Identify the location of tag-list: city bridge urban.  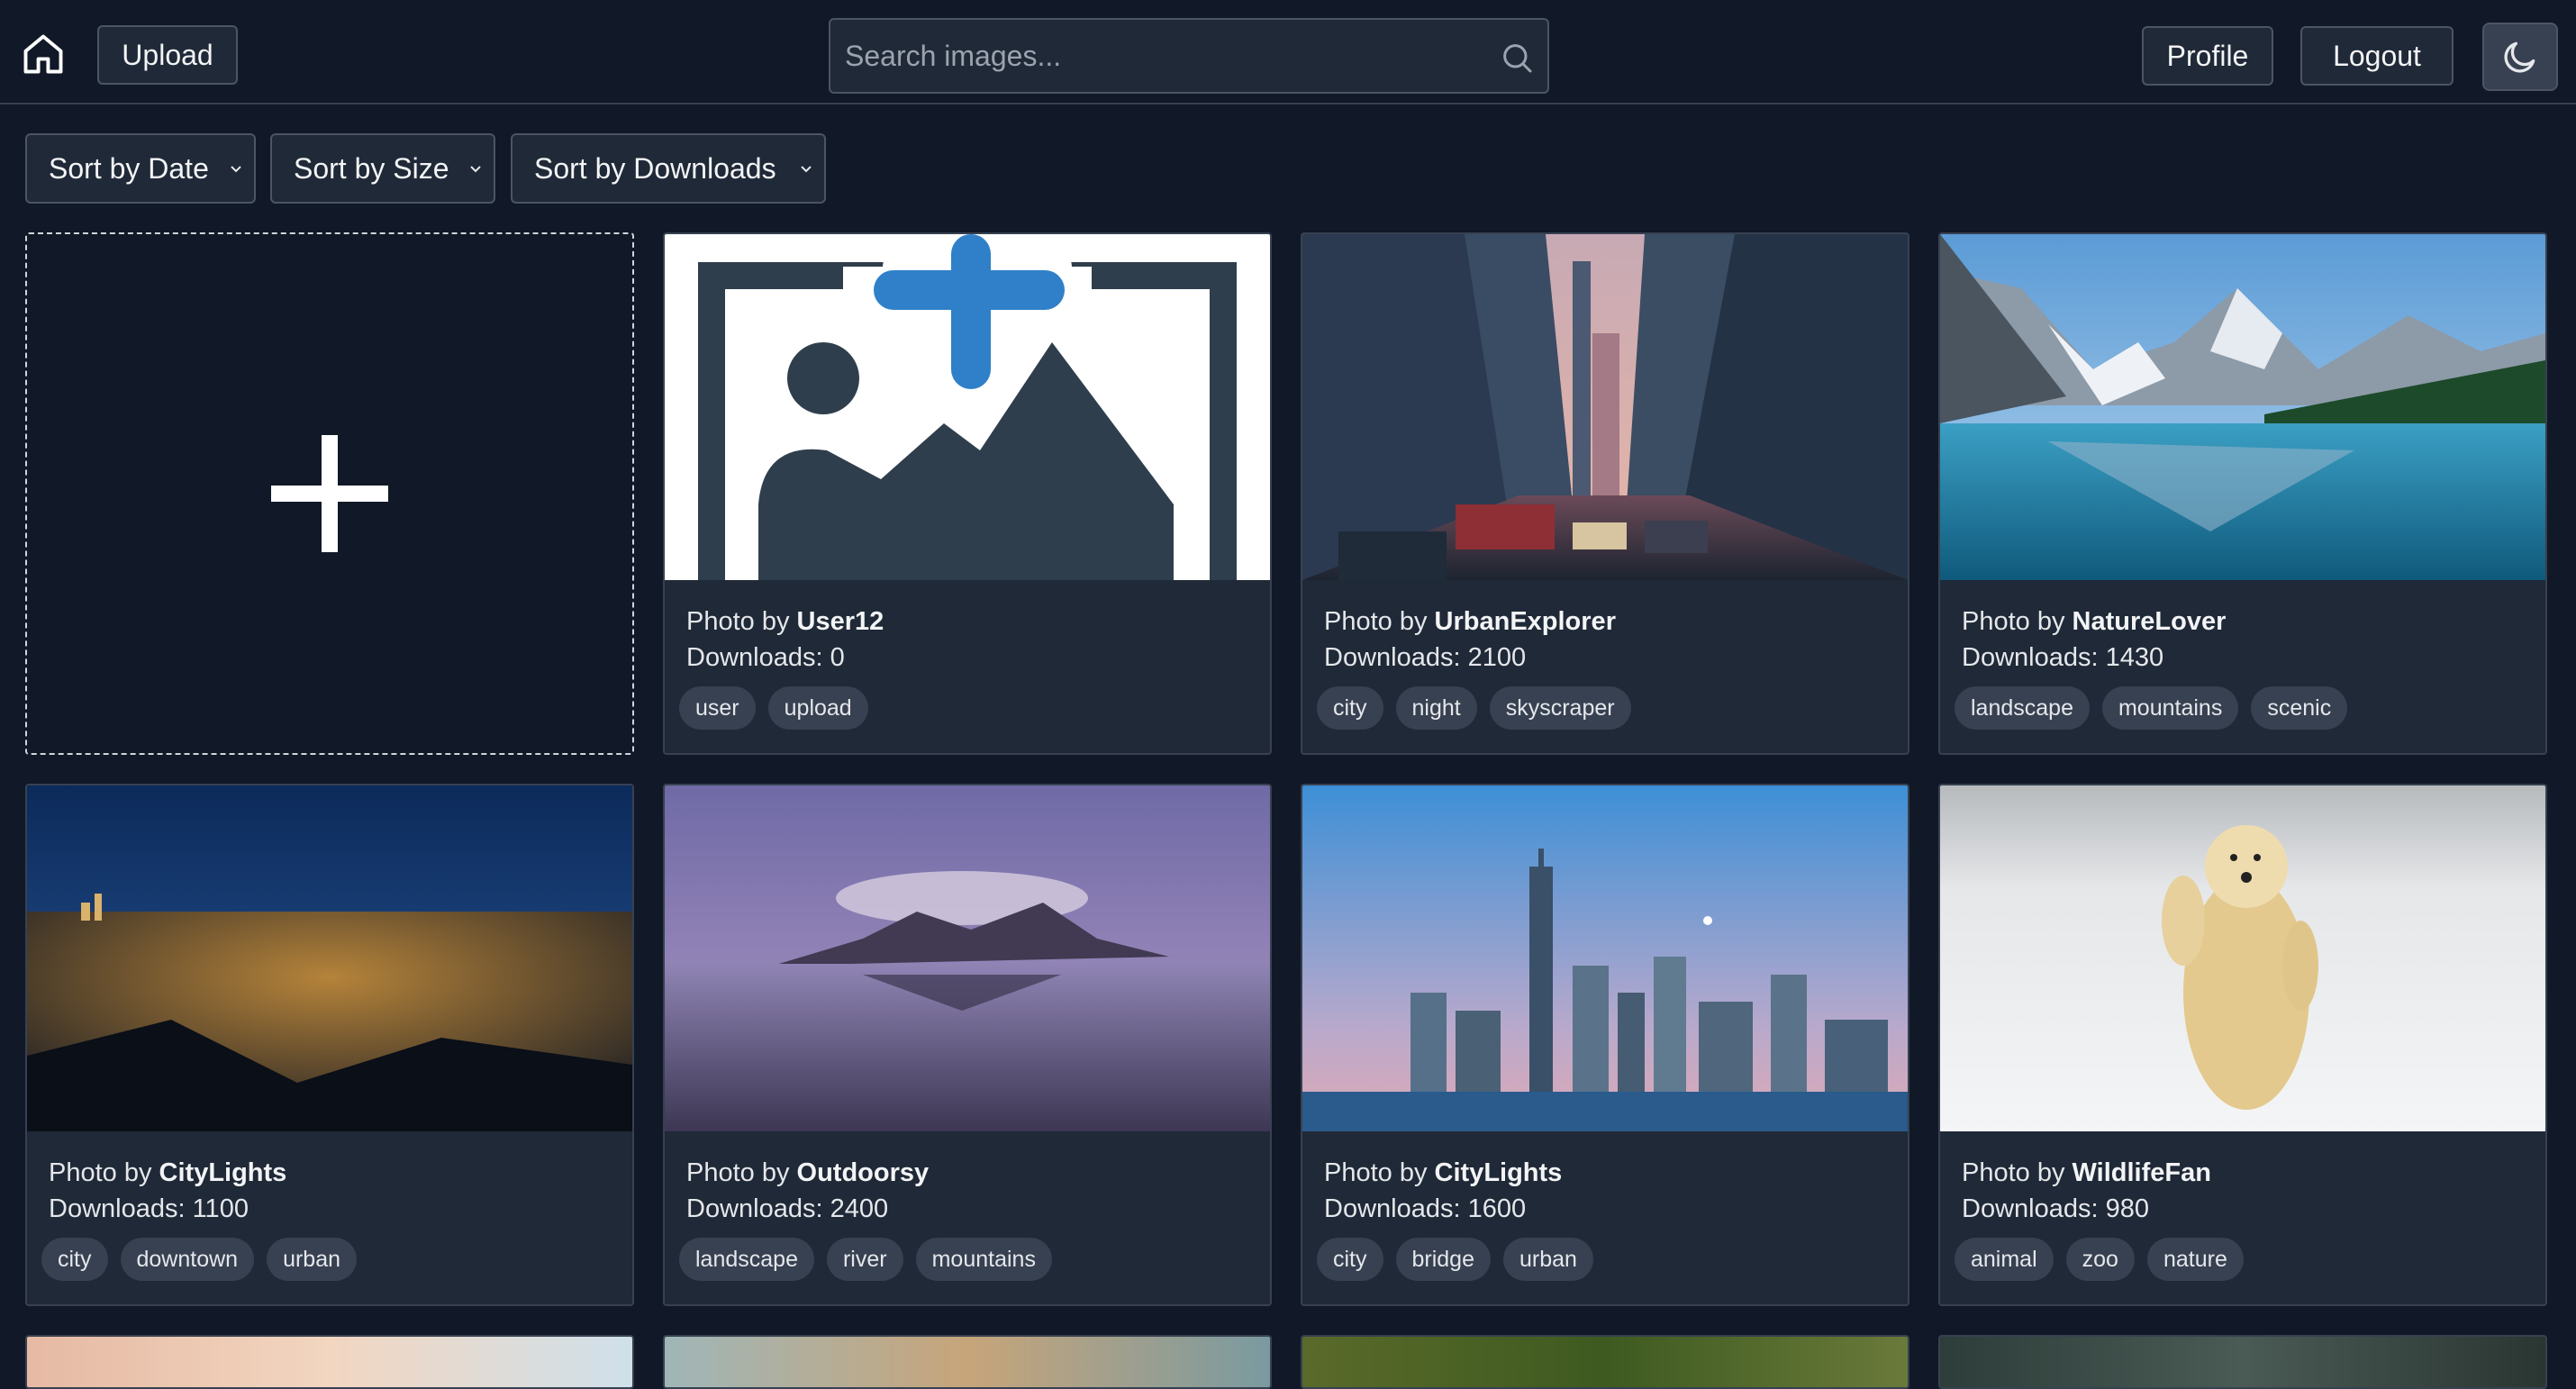
(1455, 1260).